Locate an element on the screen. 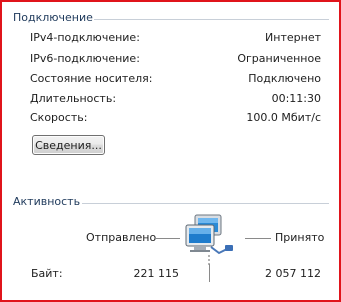 This screenshot has height=302, width=341. media-state-value: Подключено is located at coordinates (284, 78).